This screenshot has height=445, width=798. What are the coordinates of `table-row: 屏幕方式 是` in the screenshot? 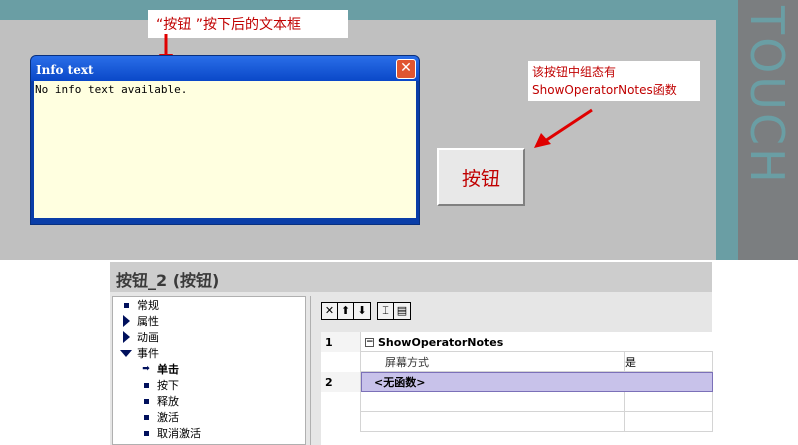 It's located at (517, 362).